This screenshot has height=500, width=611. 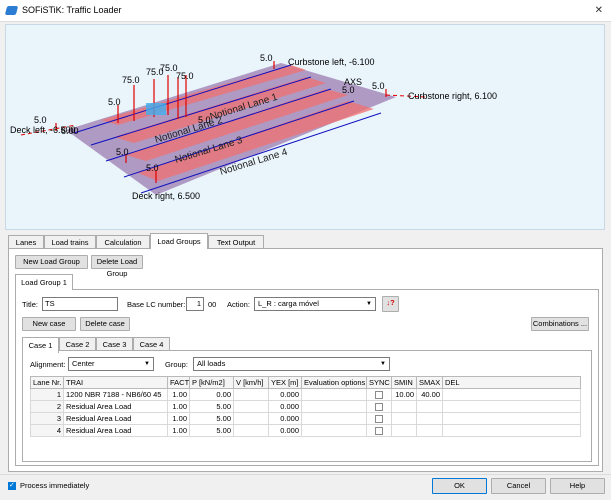 I want to click on curbstone-right-label: Curbstone right, 6.100, so click(x=452, y=96).